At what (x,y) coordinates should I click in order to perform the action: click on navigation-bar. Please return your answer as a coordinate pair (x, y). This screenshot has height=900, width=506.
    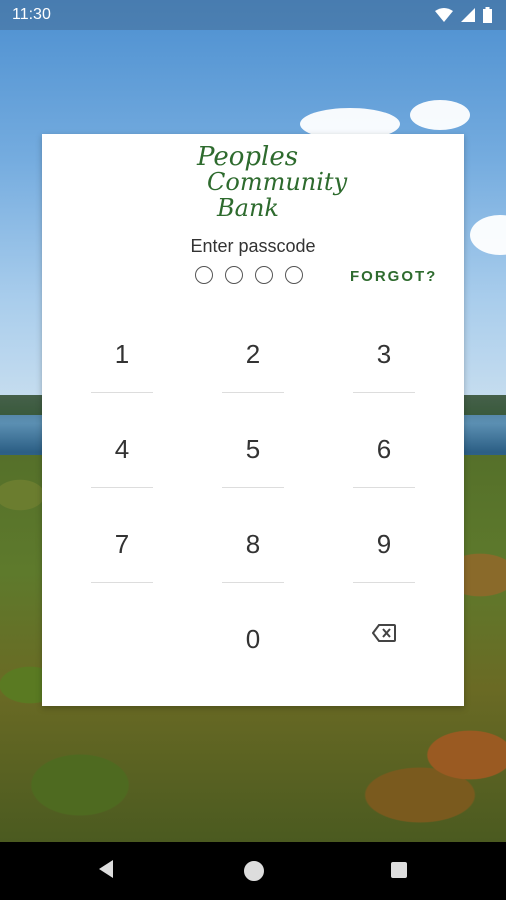
    Looking at the image, I should click on (253, 871).